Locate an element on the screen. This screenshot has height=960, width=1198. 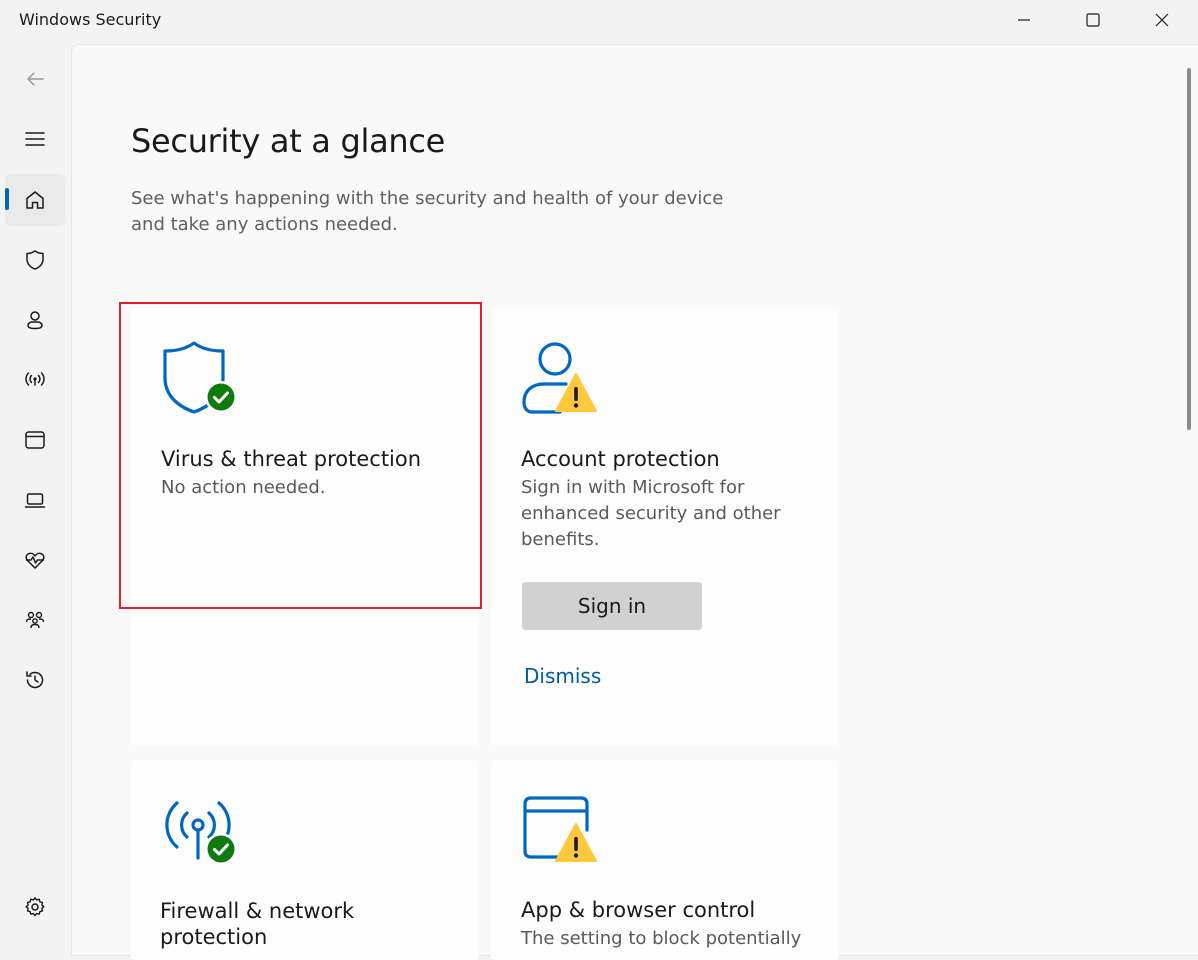
history-icon is located at coordinates (35, 680).